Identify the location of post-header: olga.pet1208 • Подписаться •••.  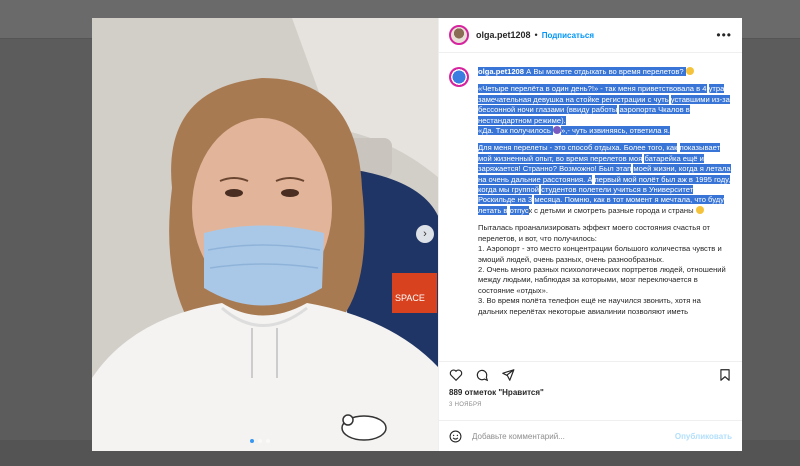
(590, 35).